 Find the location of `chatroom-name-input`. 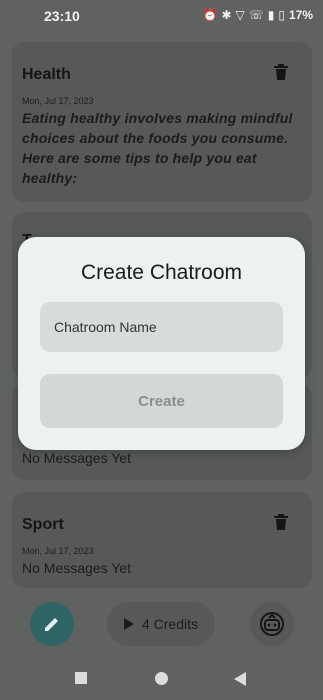

chatroom-name-input is located at coordinates (161, 327).